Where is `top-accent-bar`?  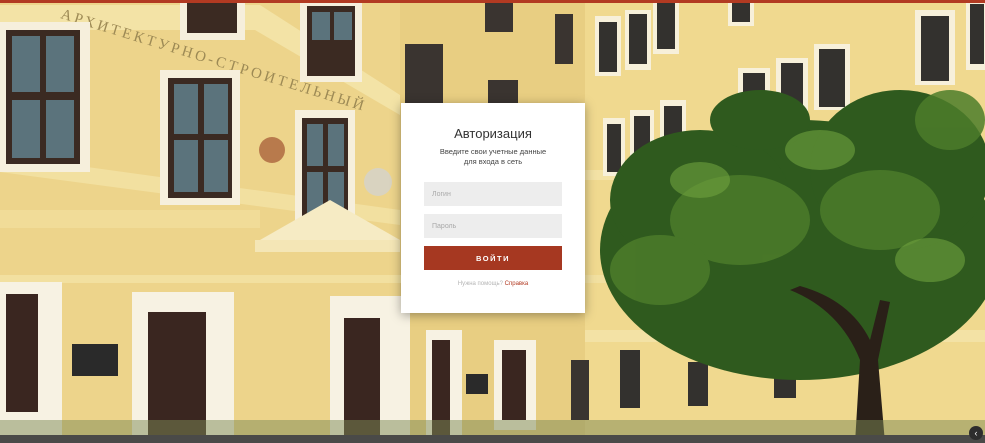 top-accent-bar is located at coordinates (492, 1).